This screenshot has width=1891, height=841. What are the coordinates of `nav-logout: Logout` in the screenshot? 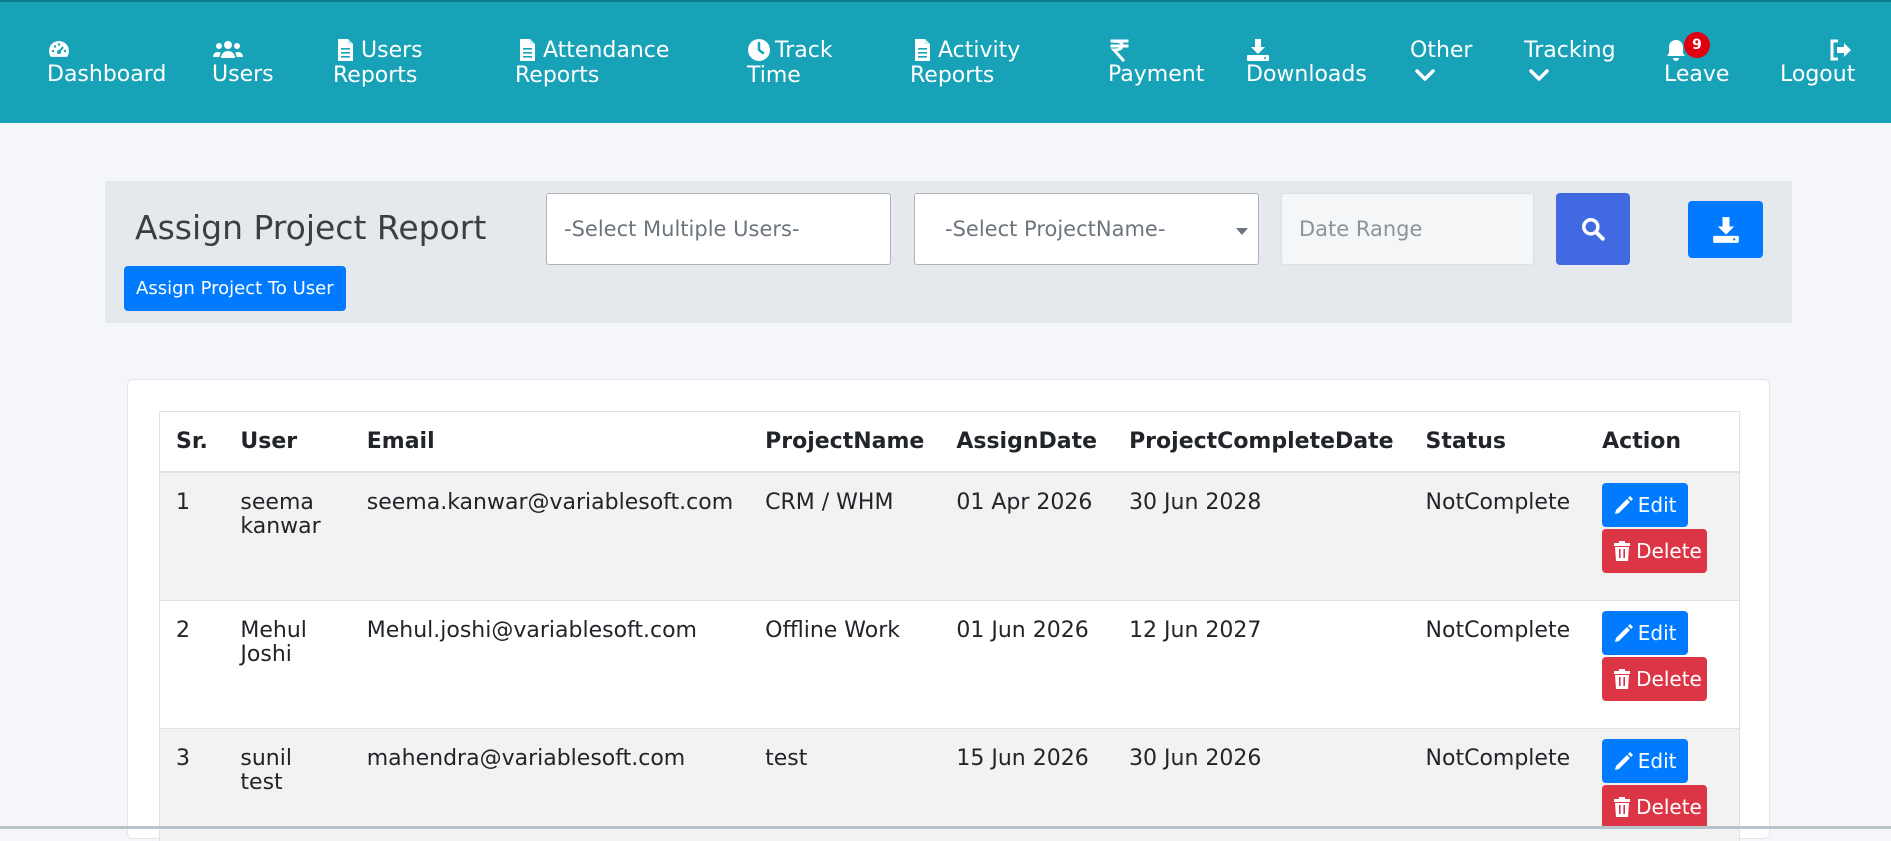 It's located at (1817, 62).